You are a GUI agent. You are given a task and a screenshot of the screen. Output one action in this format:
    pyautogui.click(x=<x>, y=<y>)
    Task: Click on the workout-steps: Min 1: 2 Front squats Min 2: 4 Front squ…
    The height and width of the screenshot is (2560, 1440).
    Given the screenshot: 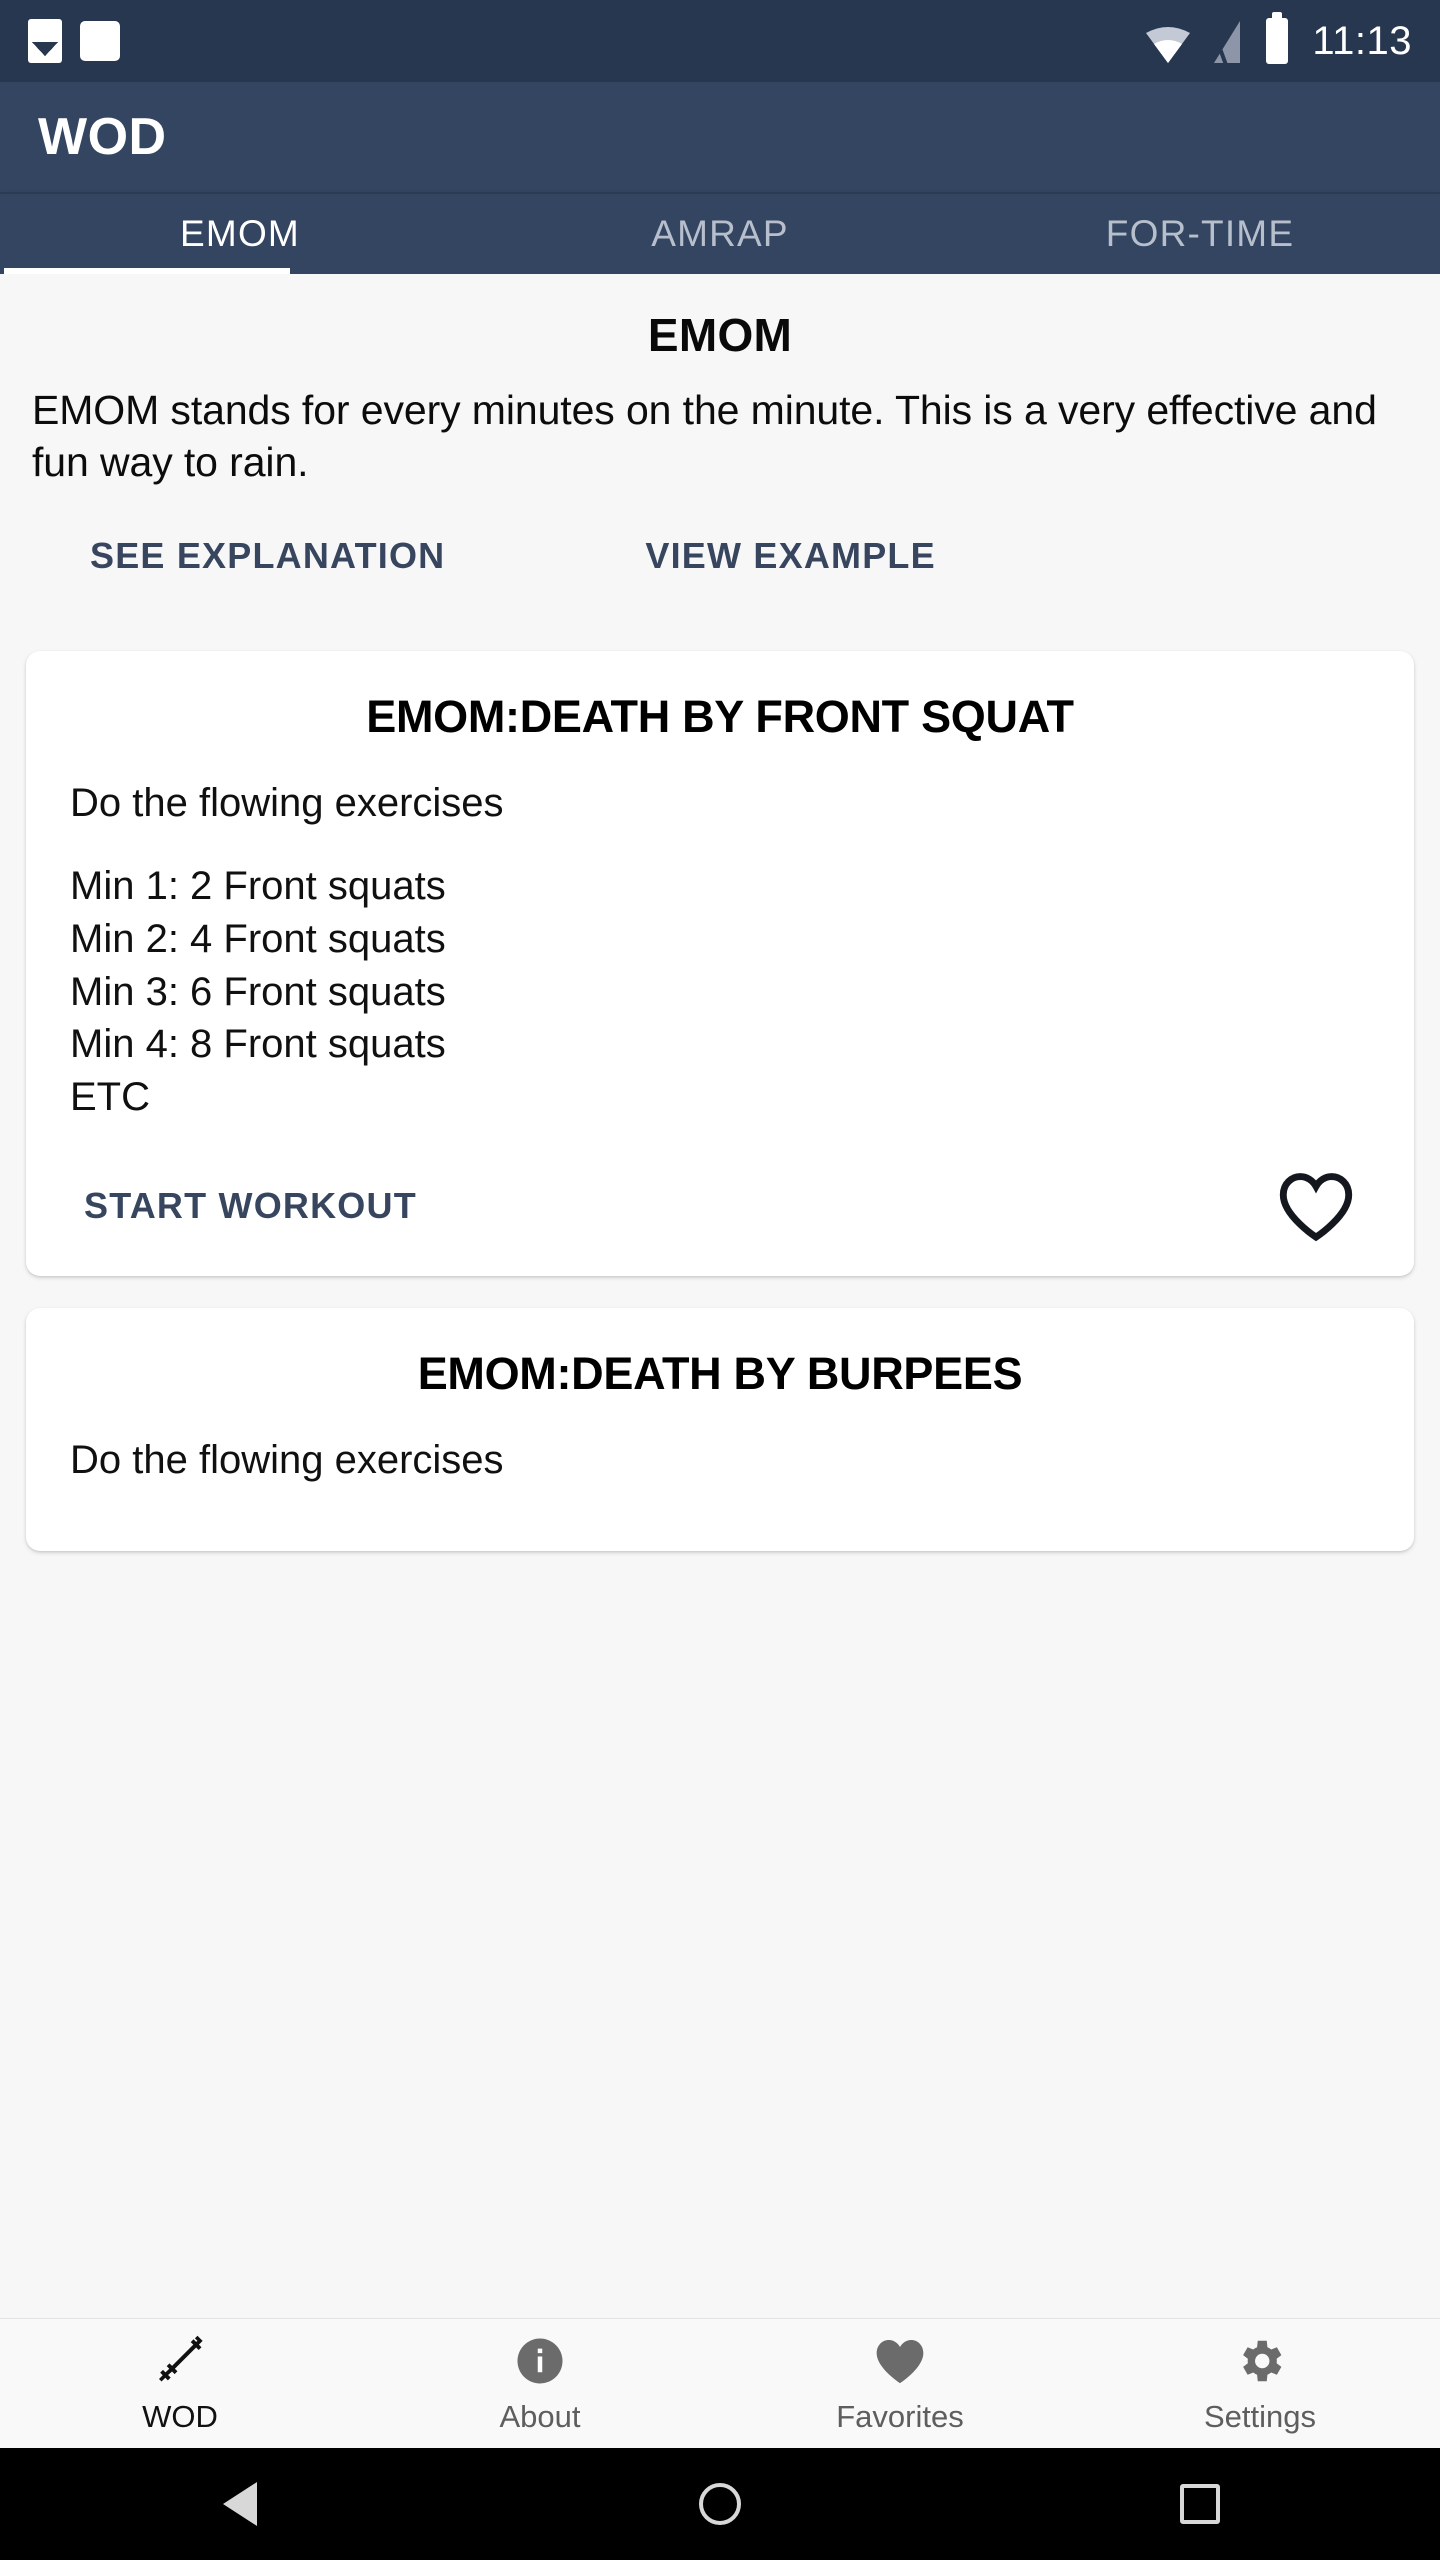 What is the action you would take?
    pyautogui.click(x=258, y=991)
    